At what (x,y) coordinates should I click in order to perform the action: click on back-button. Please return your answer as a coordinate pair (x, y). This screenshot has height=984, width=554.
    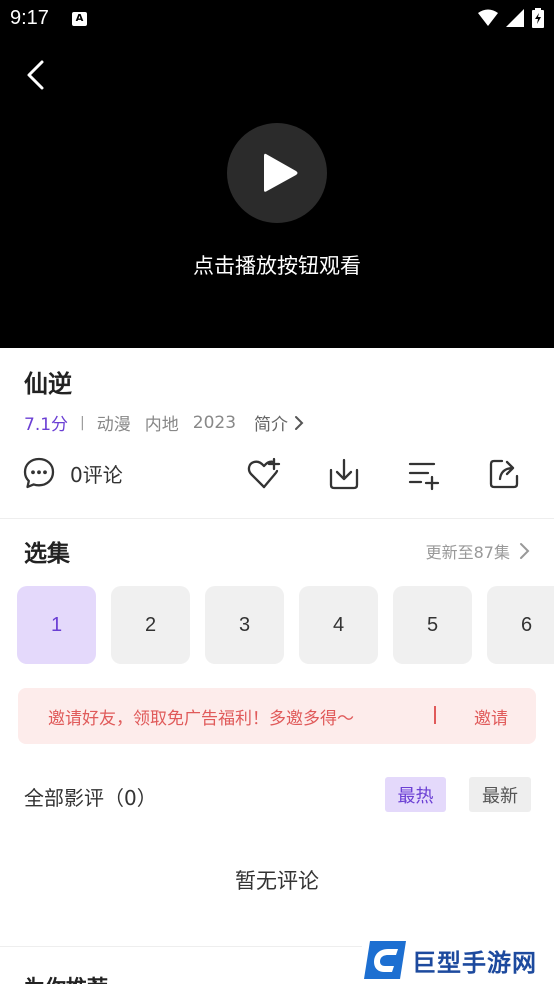
    Looking at the image, I should click on (36, 75).